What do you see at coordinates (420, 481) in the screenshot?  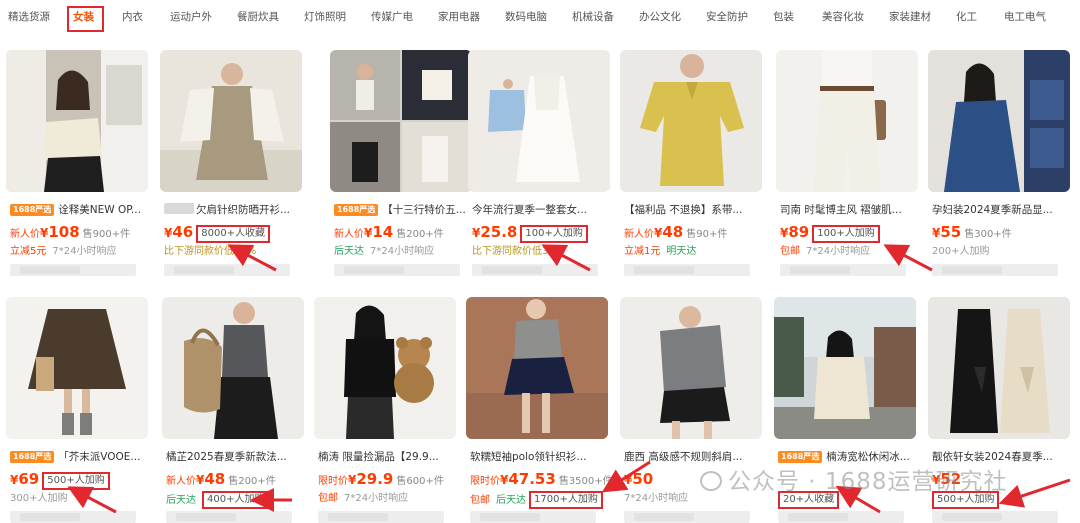 I see `sold-count: 售600+件` at bounding box center [420, 481].